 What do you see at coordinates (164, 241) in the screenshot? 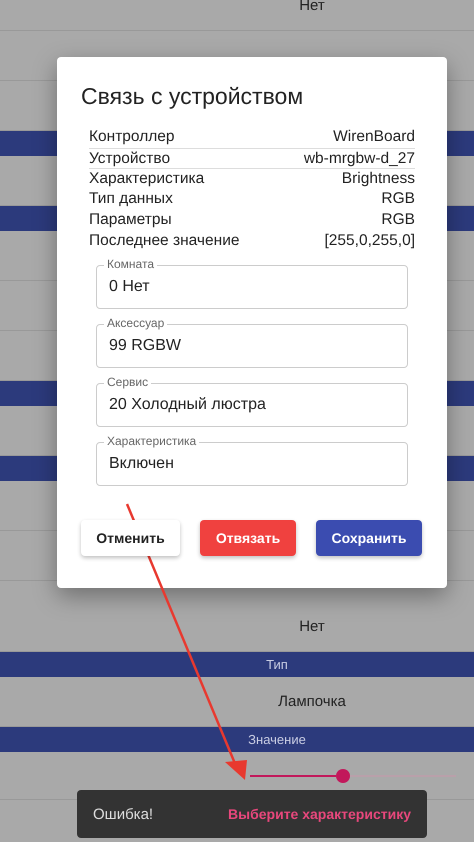
I see `info-label: Последнее значение` at bounding box center [164, 241].